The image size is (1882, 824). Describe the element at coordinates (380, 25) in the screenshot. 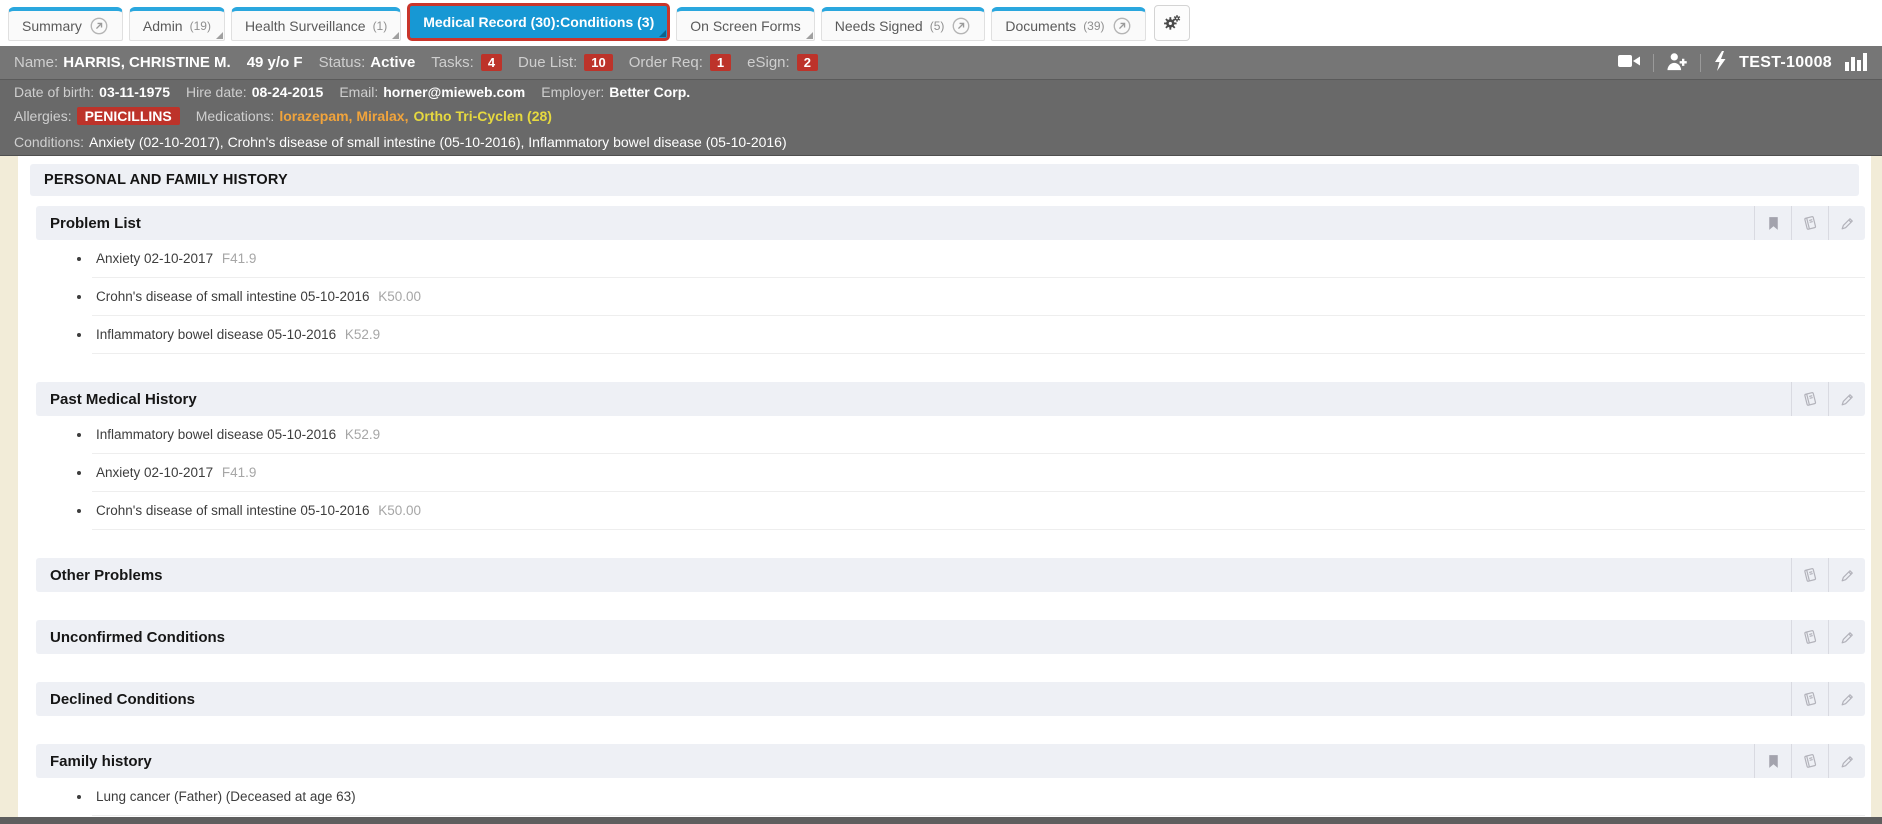

I see `tab-count: (1)` at that location.